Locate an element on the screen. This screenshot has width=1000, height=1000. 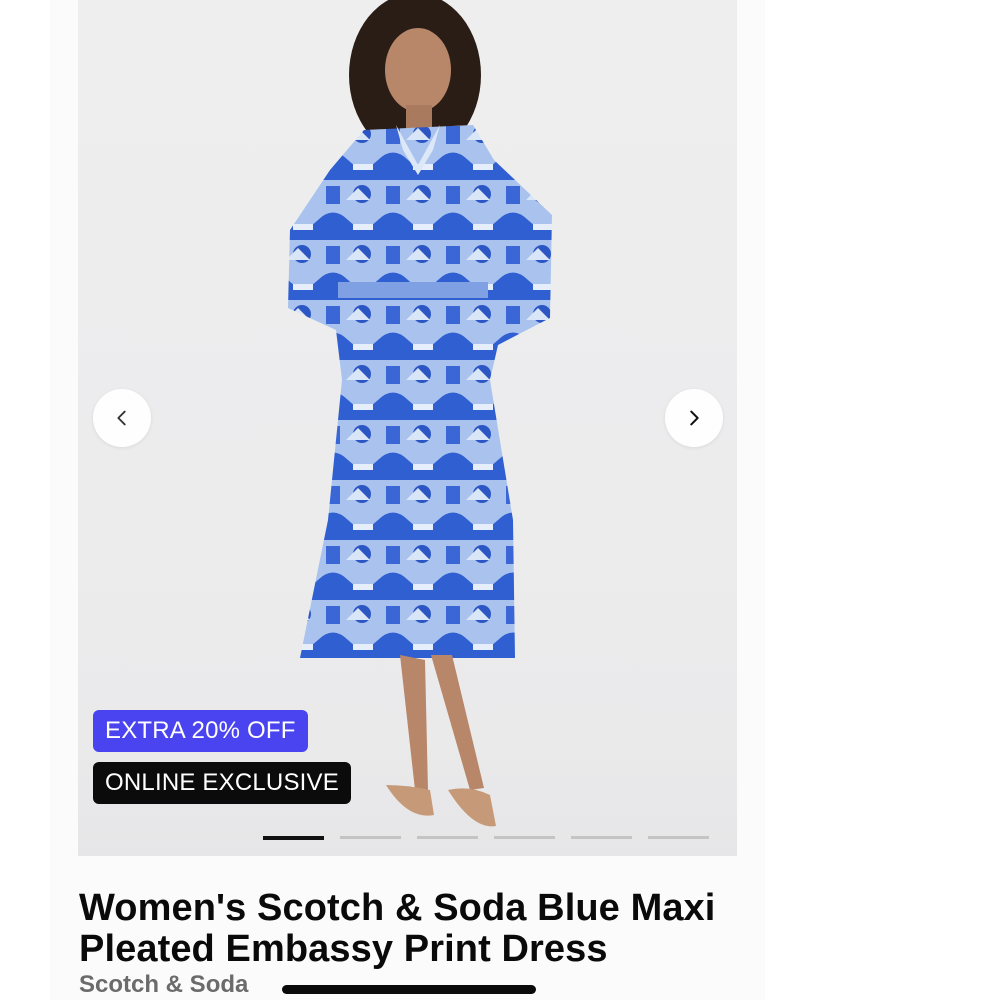
gallery-pagination is located at coordinates (486, 837).